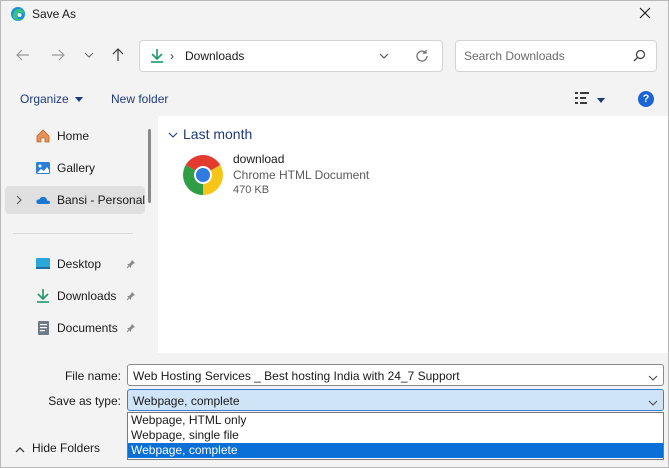 Image resolution: width=669 pixels, height=468 pixels. Describe the element at coordinates (544, 56) in the screenshot. I see `search-input` at that location.